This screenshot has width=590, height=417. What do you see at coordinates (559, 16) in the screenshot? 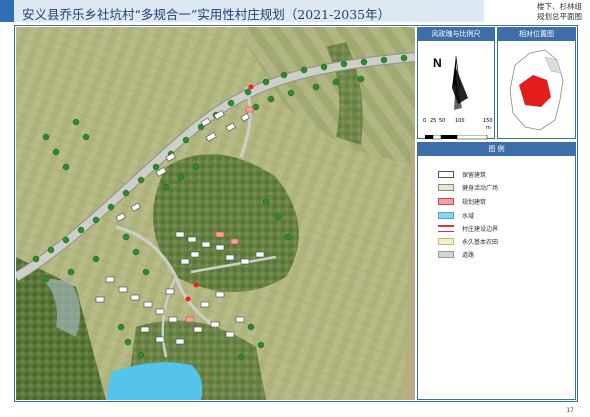
I see `sheet-title-line2: 规划总平面图` at bounding box center [559, 16].